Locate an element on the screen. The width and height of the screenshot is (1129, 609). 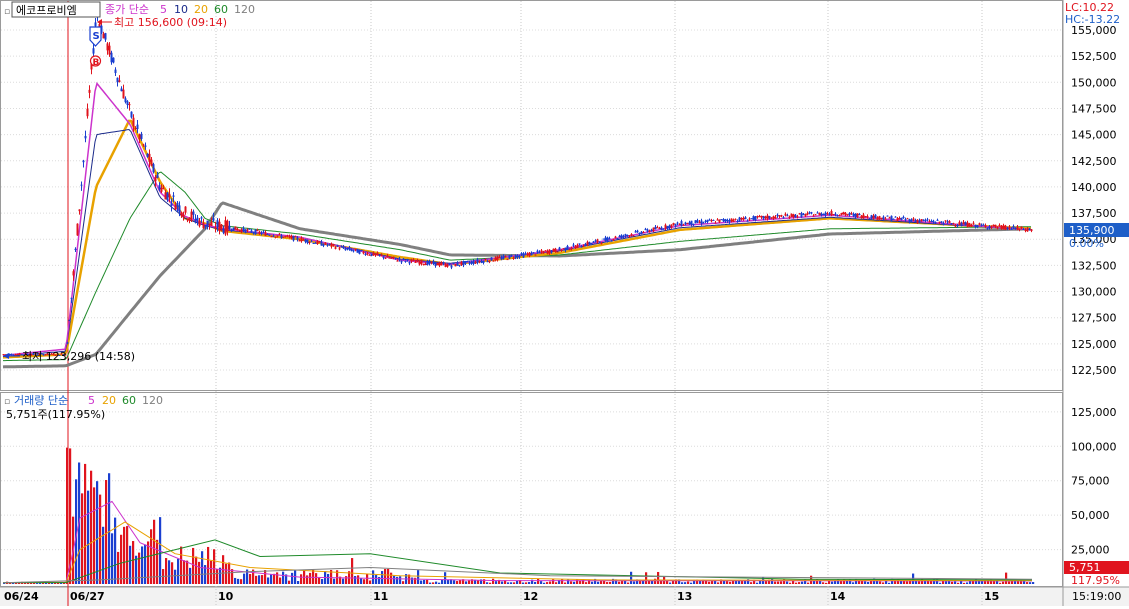
price-tick-label: 127,500 is located at coordinates (1094, 318).